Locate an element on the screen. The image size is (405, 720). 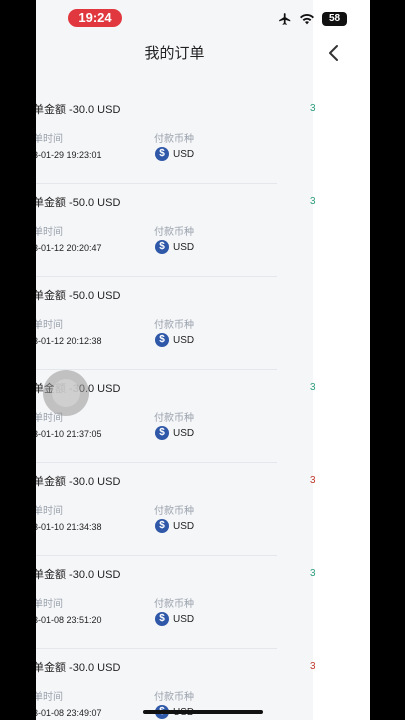
page-title: 我的订单 is located at coordinates (174, 53).